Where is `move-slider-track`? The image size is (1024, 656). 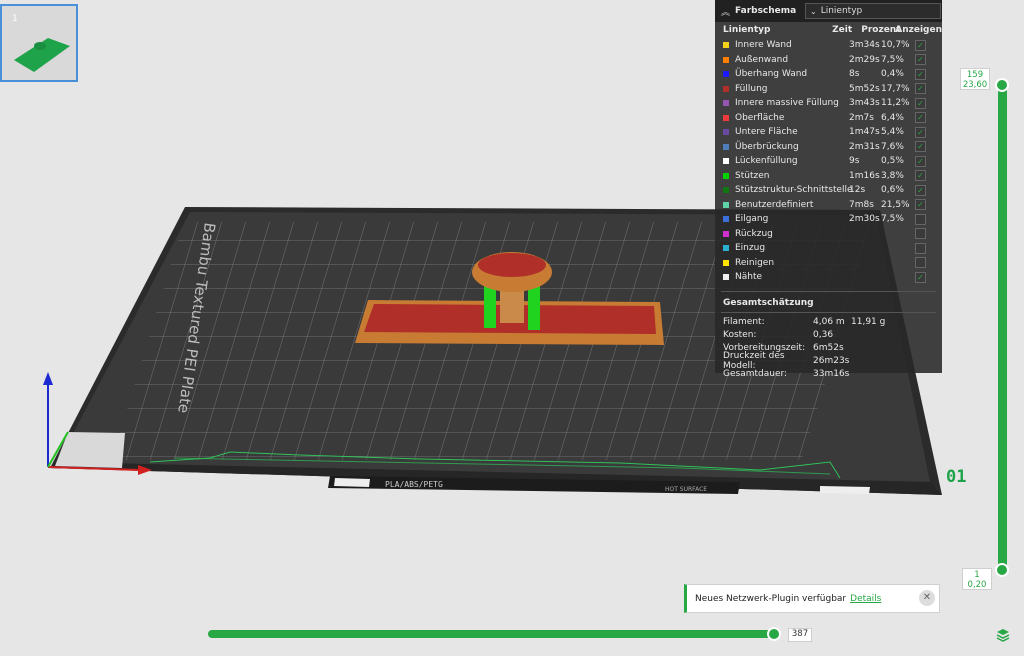 move-slider-track is located at coordinates (493, 634).